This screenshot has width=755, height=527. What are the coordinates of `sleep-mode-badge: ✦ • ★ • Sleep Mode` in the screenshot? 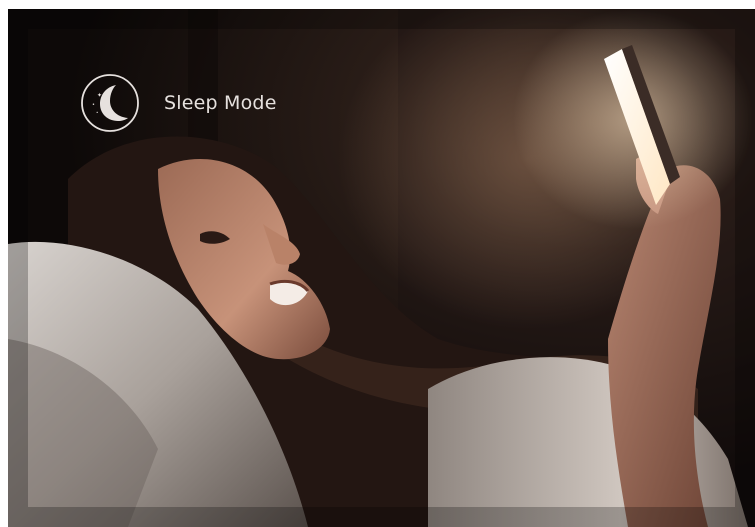 It's located at (178, 103).